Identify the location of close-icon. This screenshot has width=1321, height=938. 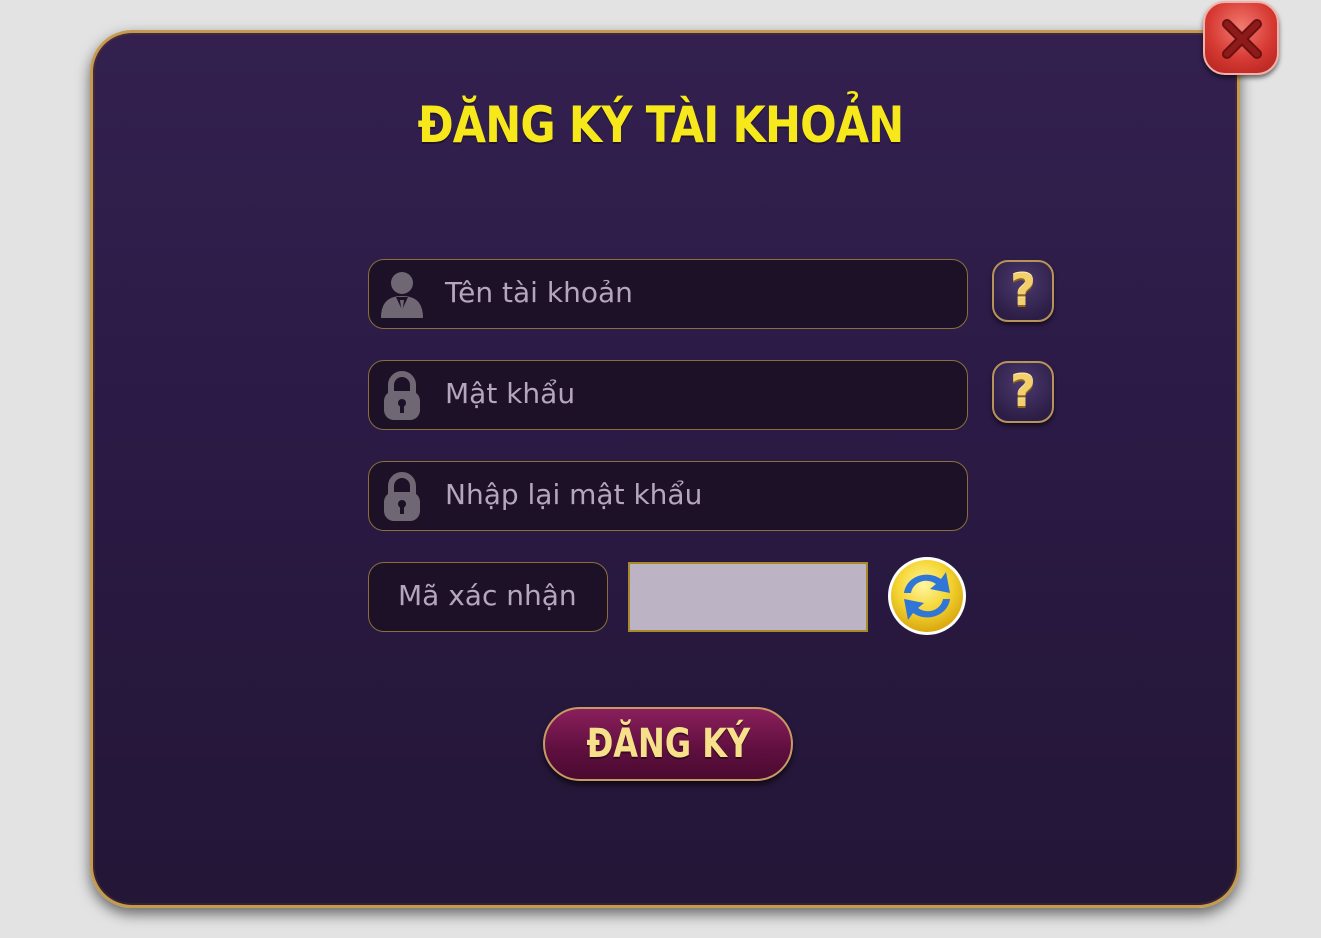
(1242, 39).